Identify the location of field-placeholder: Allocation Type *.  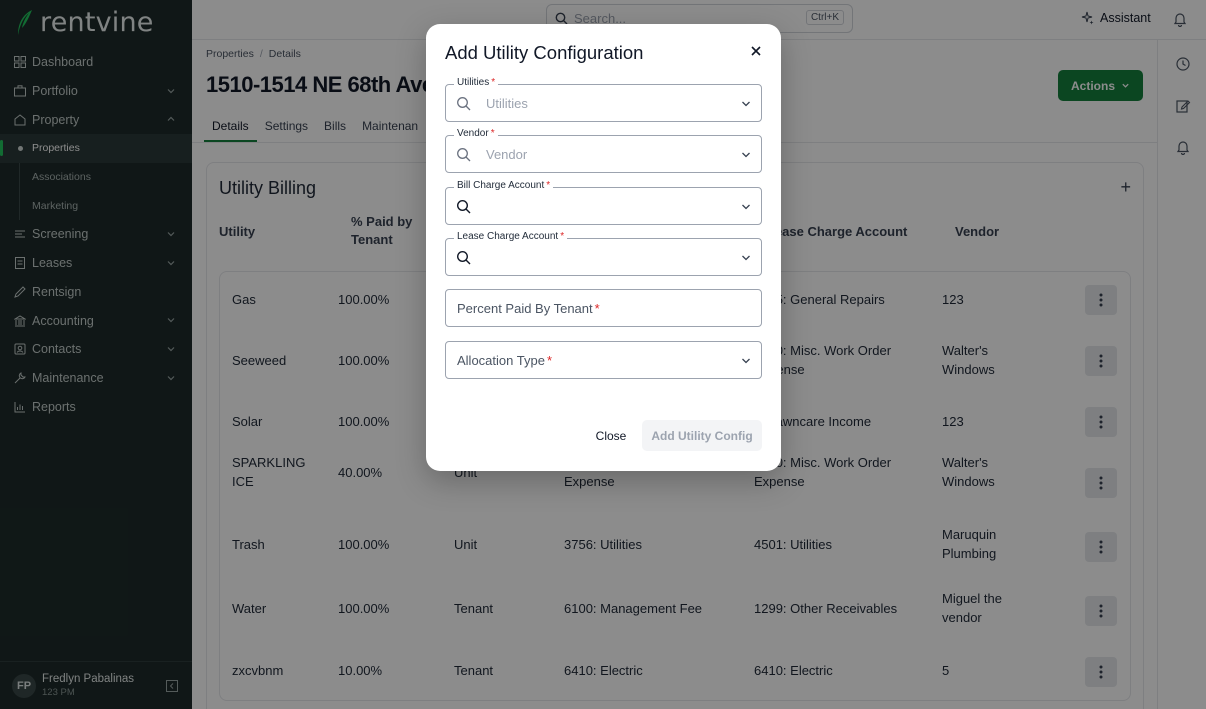
(504, 360).